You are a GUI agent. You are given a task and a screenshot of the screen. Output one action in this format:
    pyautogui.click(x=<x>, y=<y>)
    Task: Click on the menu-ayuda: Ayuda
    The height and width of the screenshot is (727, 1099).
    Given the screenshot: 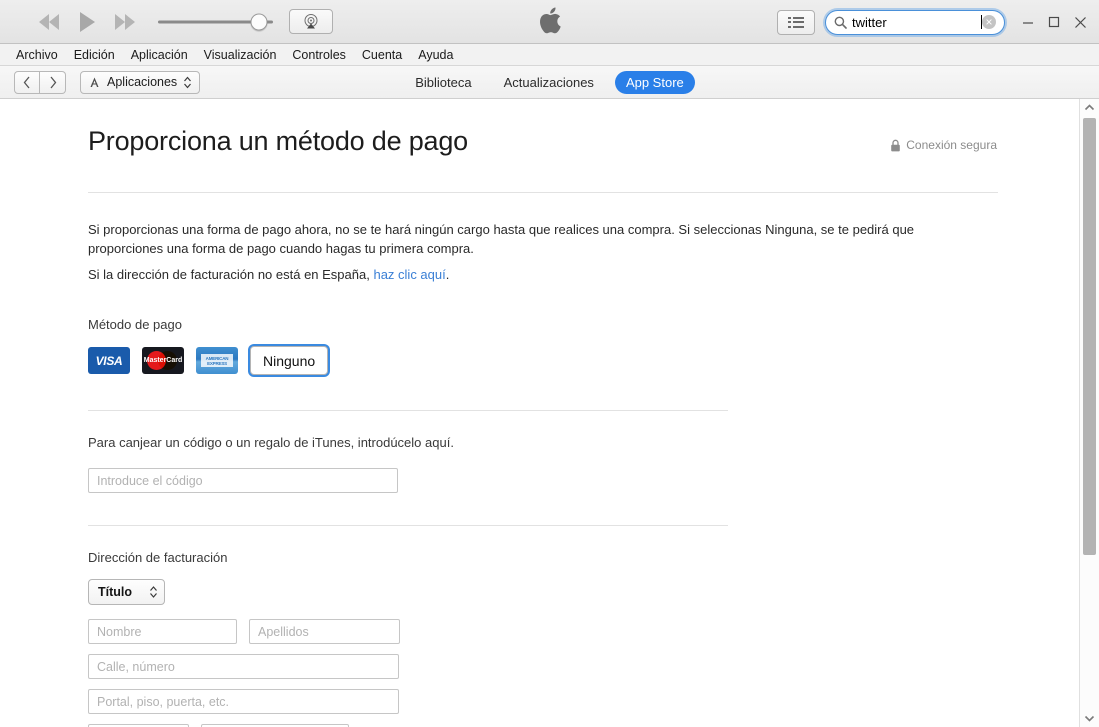 What is the action you would take?
    pyautogui.click(x=435, y=55)
    